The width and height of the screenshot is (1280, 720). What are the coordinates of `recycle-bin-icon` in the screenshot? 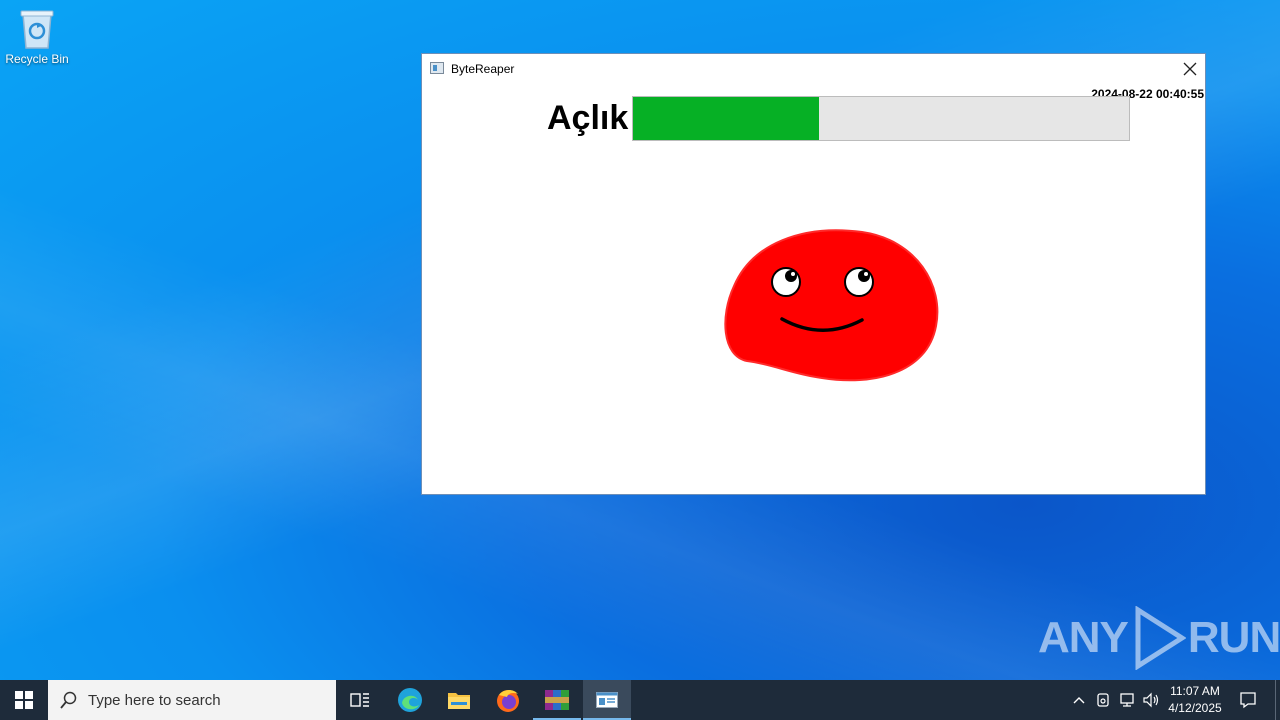 It's located at (37, 28).